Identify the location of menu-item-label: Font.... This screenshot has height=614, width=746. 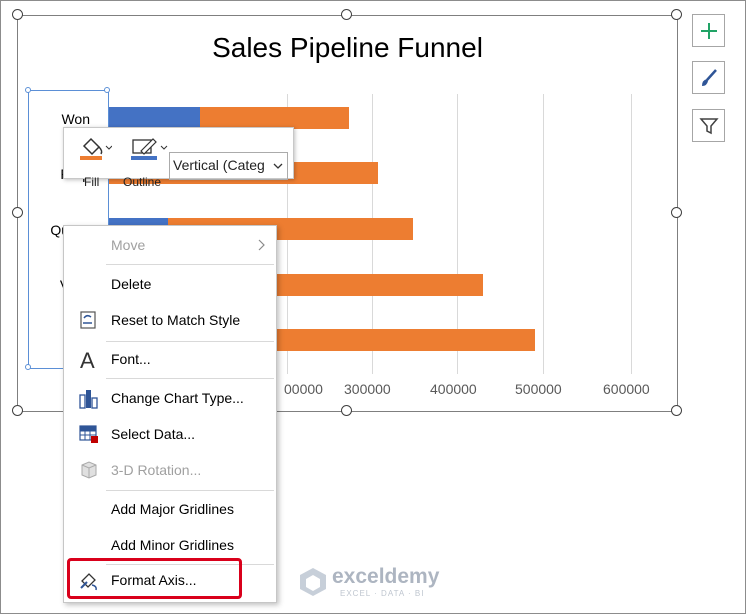
(131, 359).